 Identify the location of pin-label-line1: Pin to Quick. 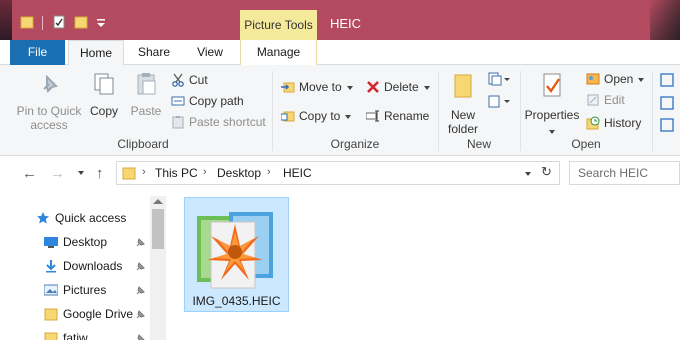
(49, 111).